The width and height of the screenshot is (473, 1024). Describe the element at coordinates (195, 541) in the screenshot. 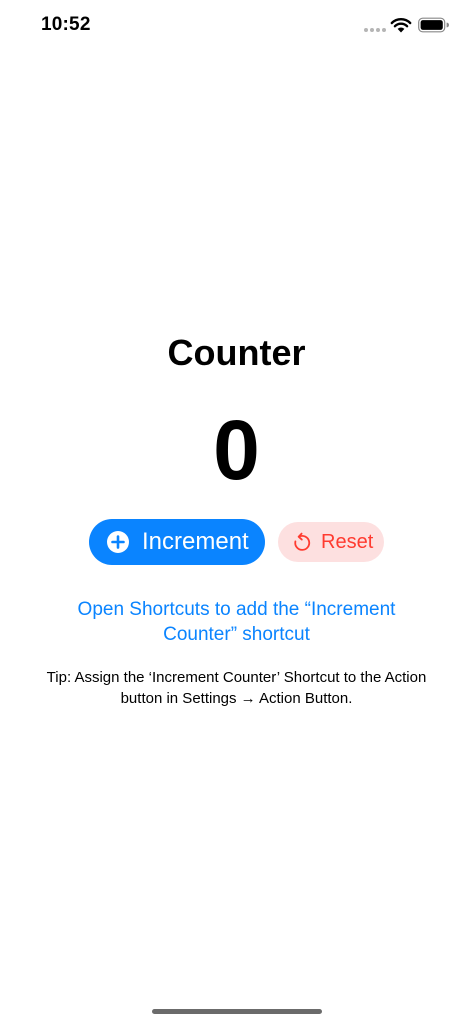

I see `increment-label: Increment` at that location.